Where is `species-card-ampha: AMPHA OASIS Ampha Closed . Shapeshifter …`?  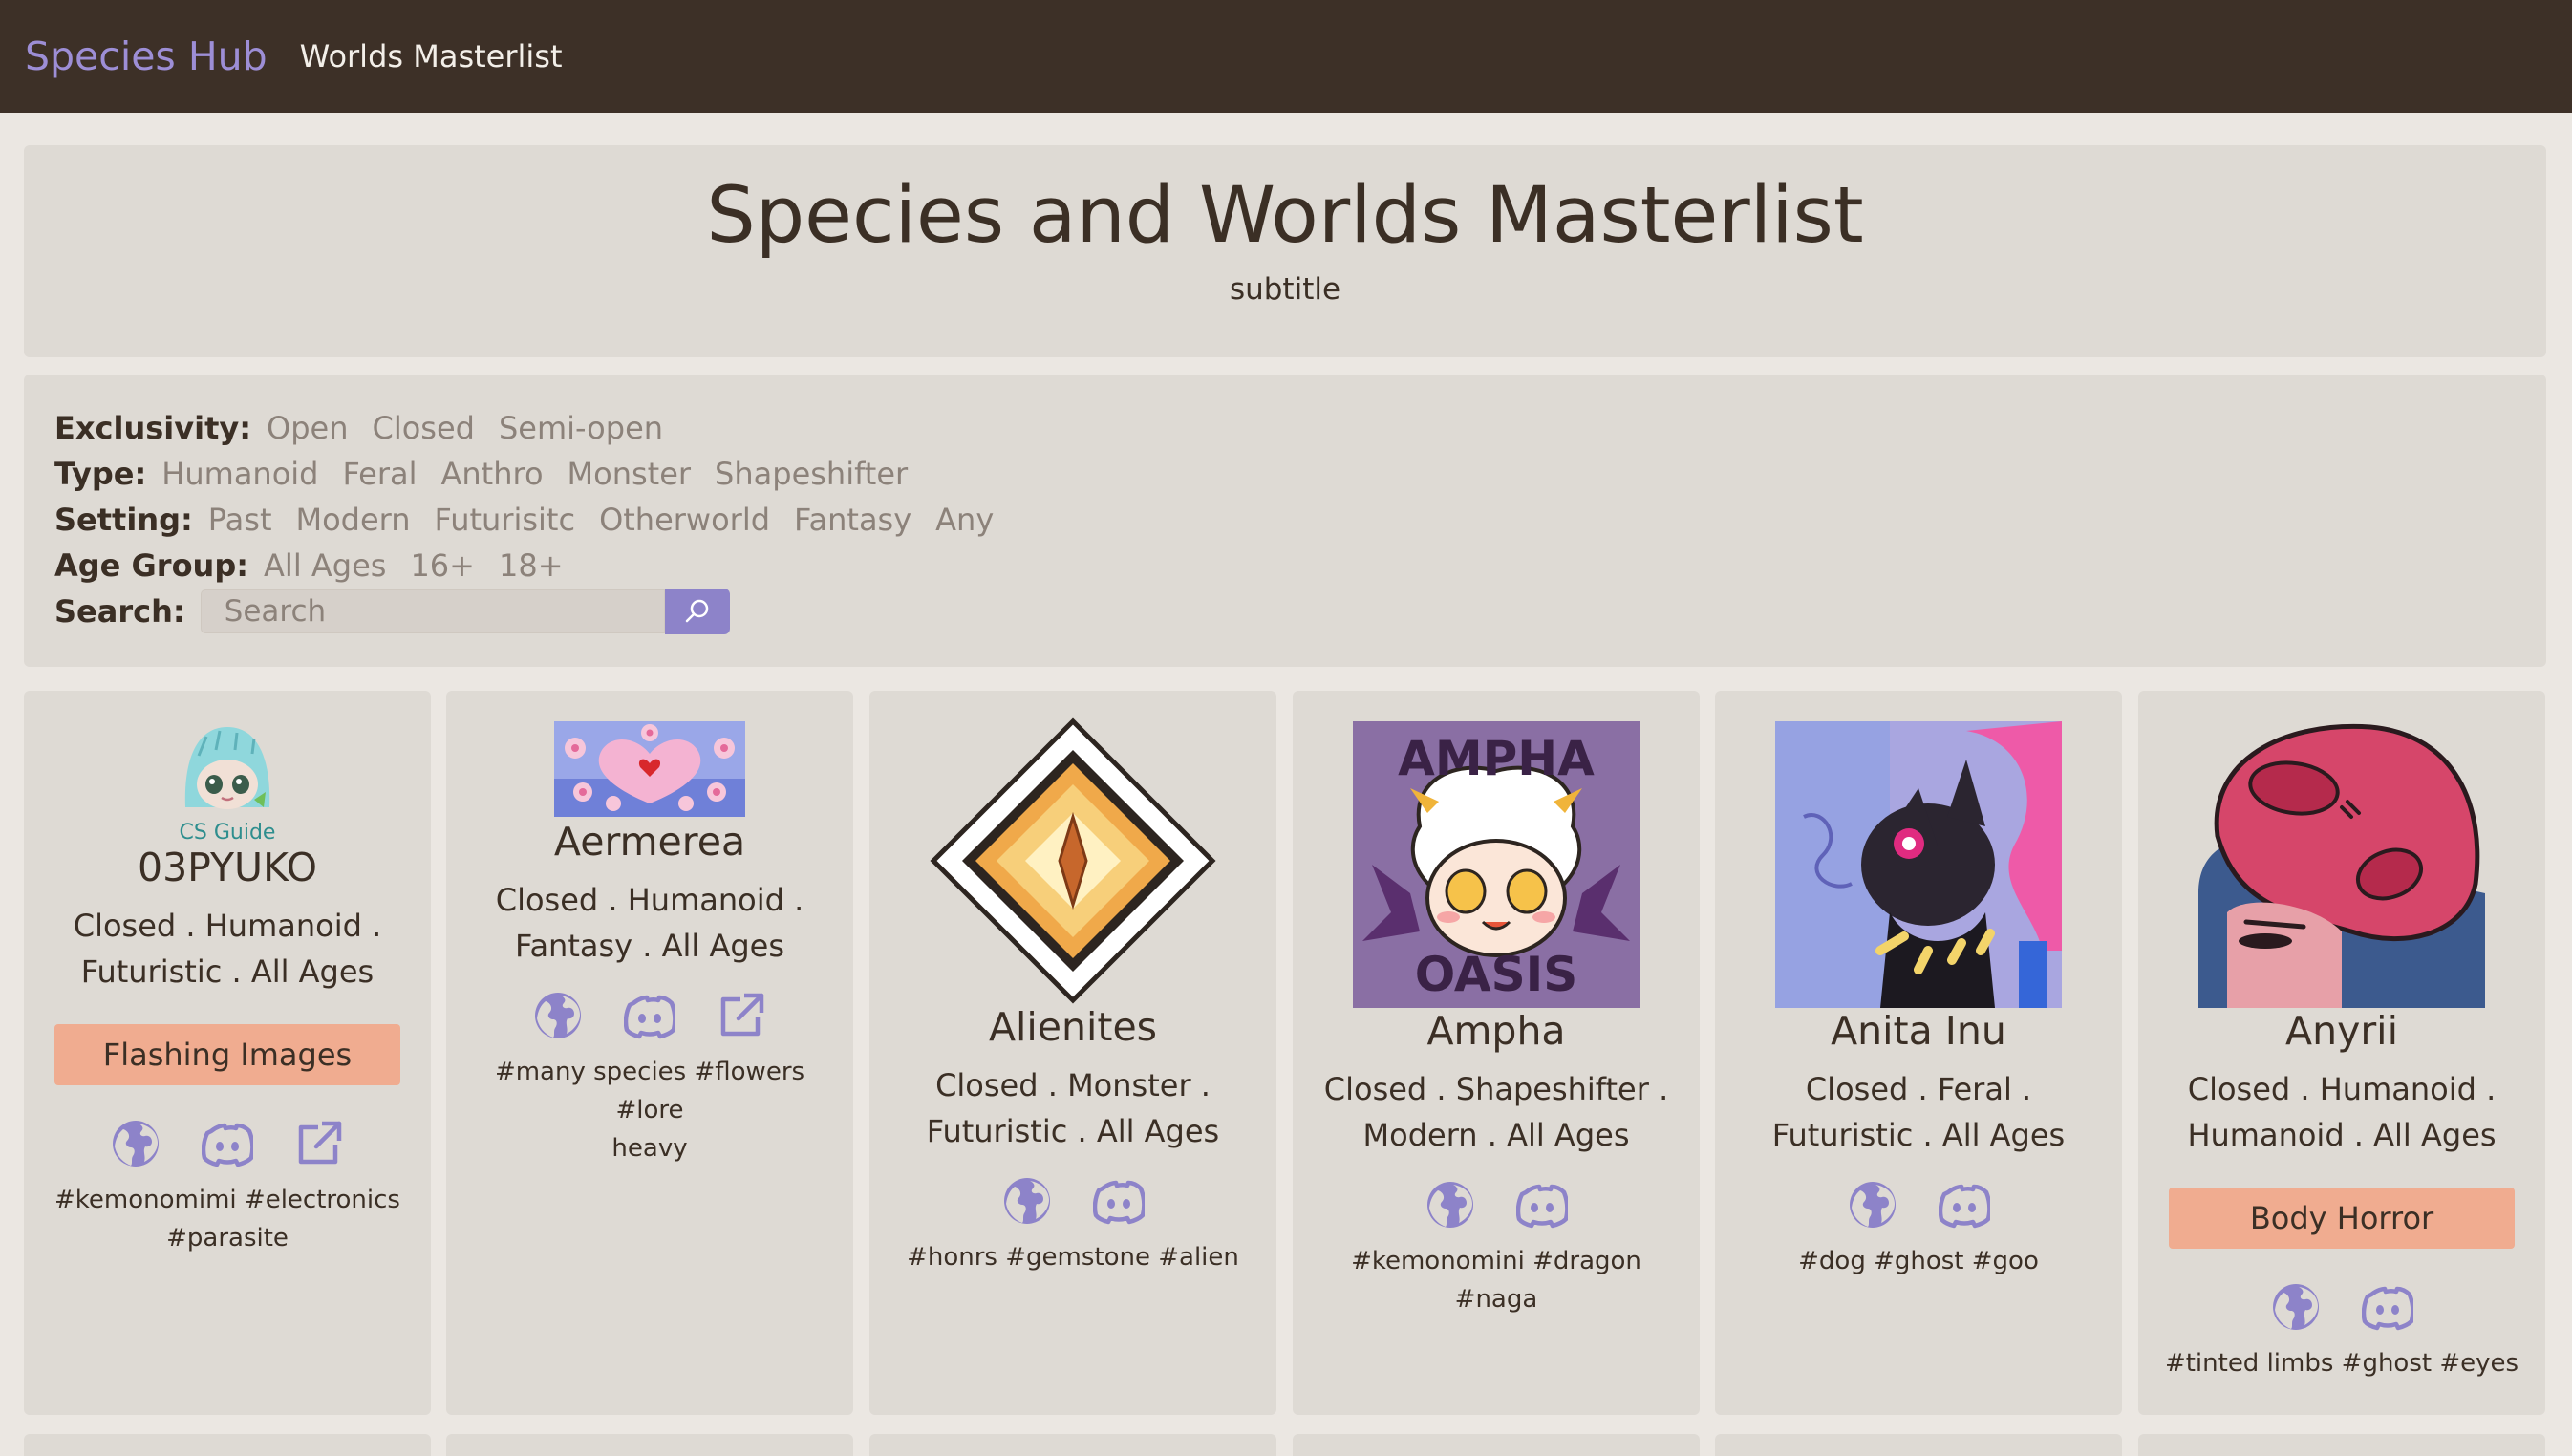
species-card-ampha: AMPHA OASIS Ampha Closed . Shapeshifter … is located at coordinates (1496, 1053).